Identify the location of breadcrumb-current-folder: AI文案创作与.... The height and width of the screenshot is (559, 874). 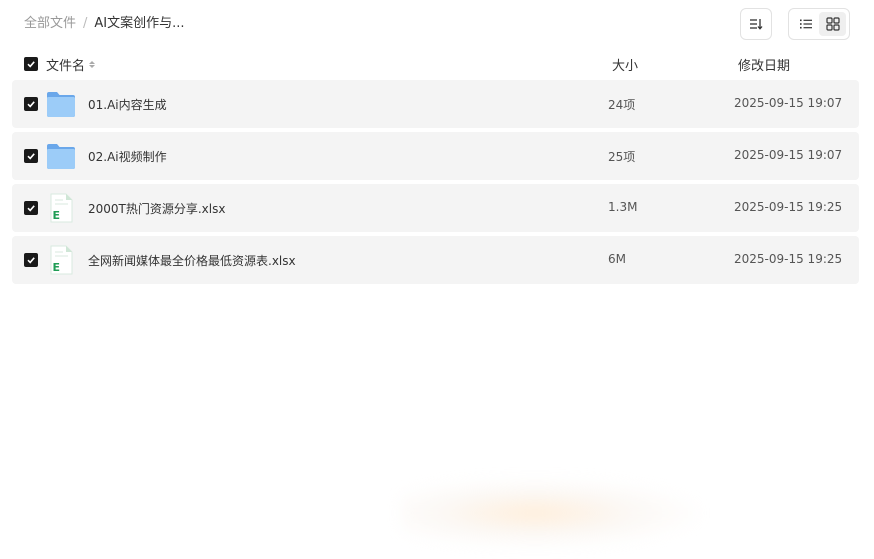
(139, 23).